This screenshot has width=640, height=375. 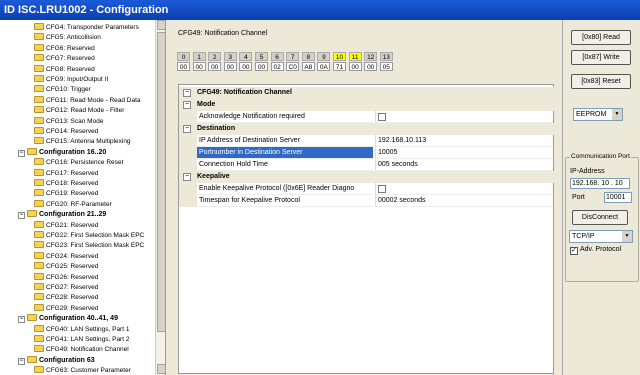 What do you see at coordinates (464, 141) in the screenshot?
I see `property-value: 192.168.10.113` at bounding box center [464, 141].